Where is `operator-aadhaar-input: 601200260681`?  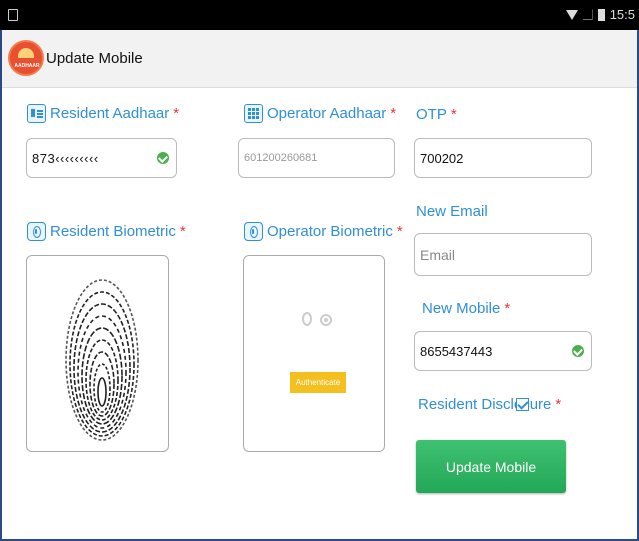
operator-aadhaar-input: 601200260681 is located at coordinates (316, 158).